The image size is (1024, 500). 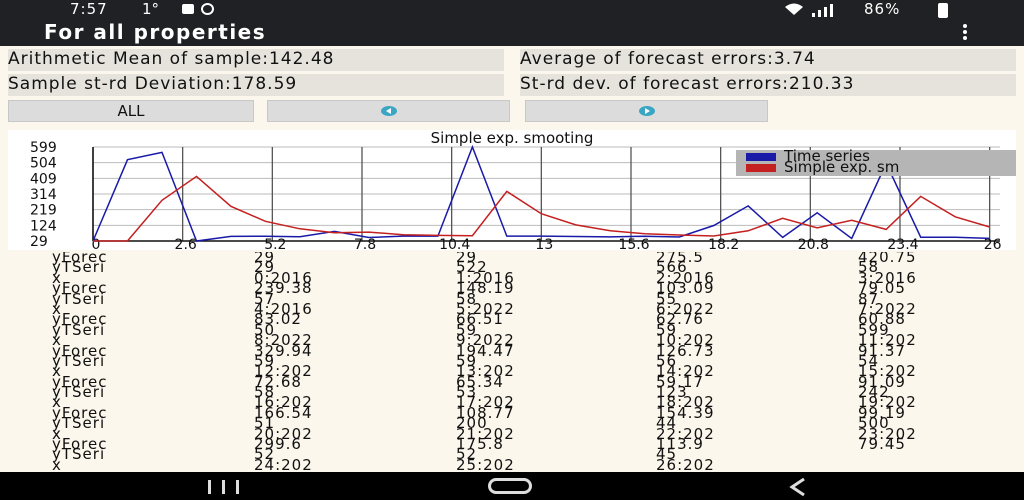 What do you see at coordinates (813, 243) in the screenshot?
I see `x-tick-label: 20.8` at bounding box center [813, 243].